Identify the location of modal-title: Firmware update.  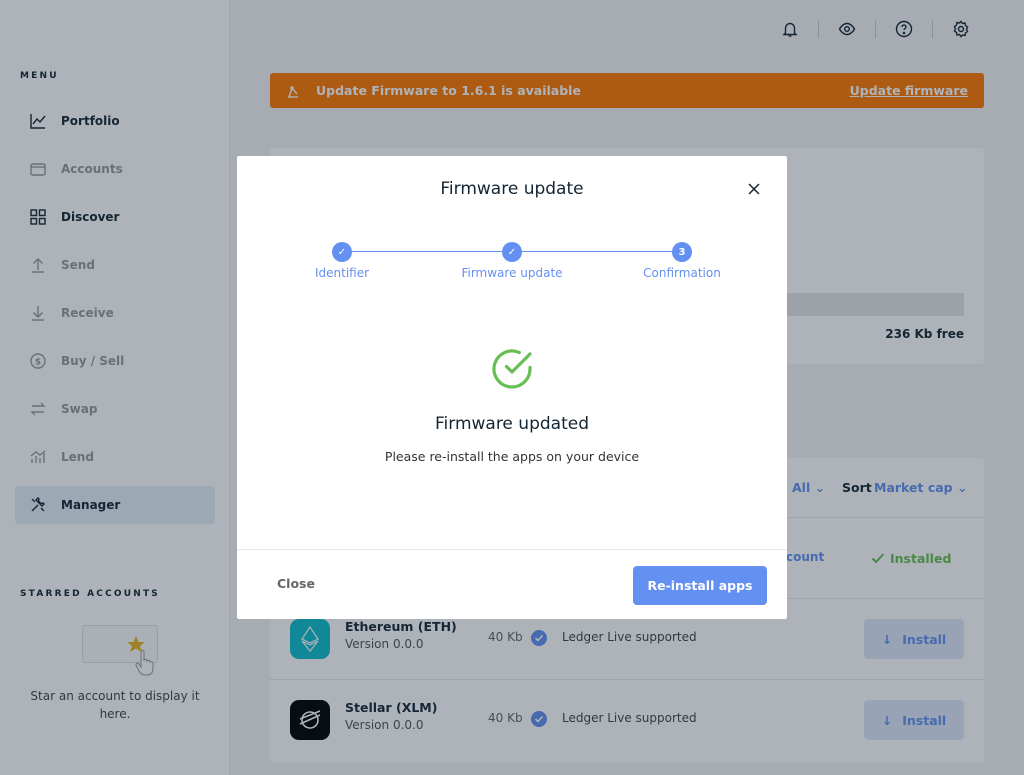
(512, 189).